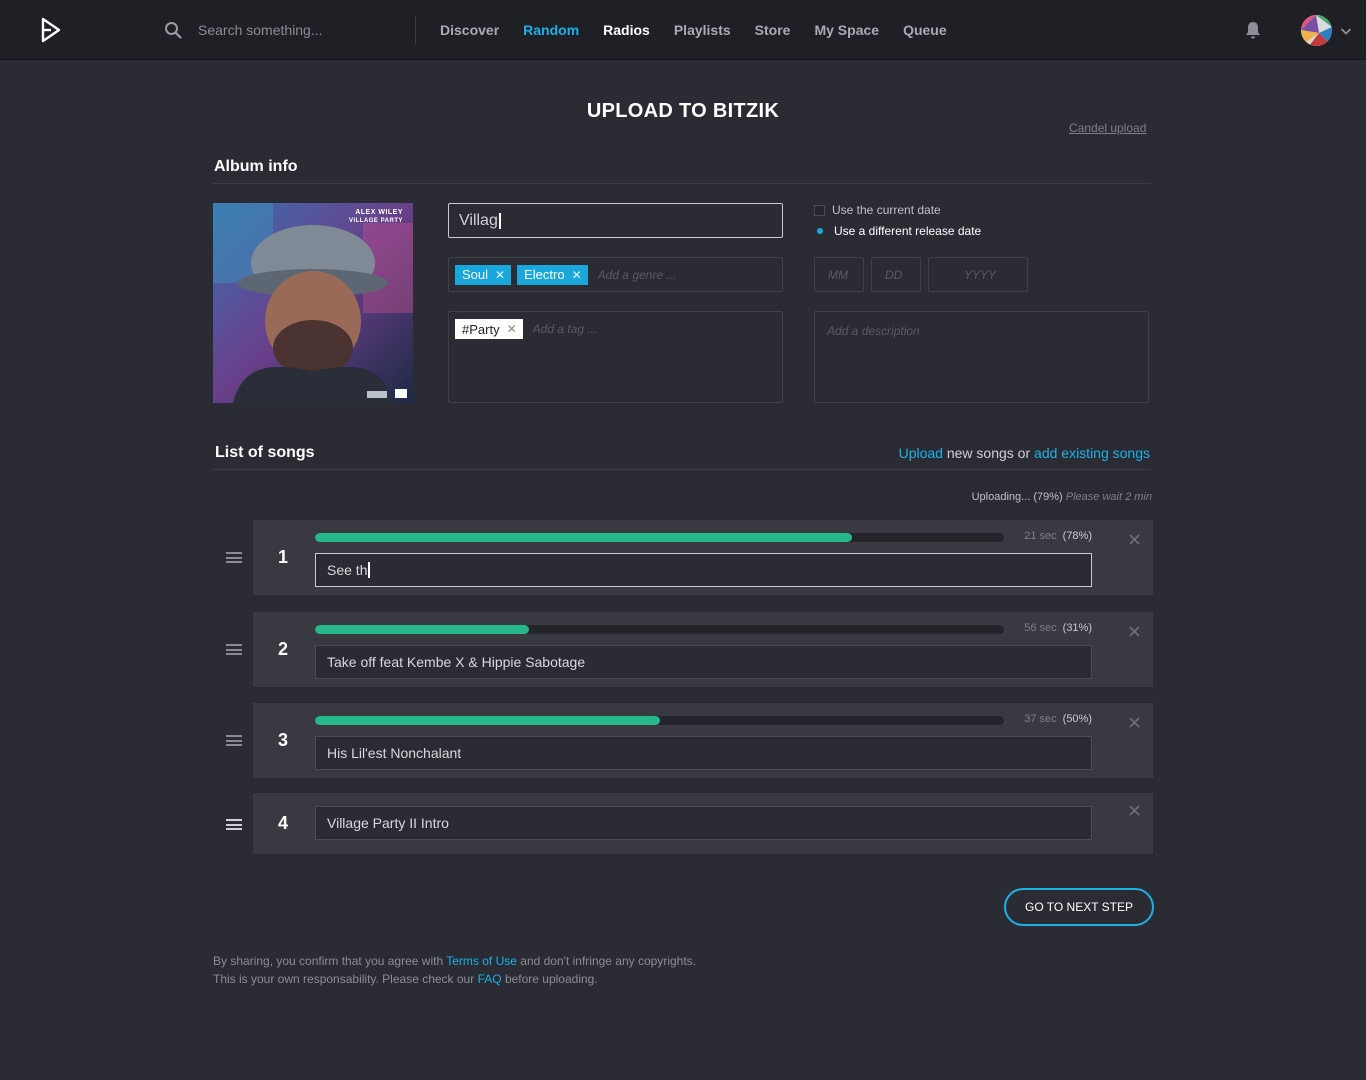 This screenshot has width=1366, height=1080. I want to click on tag-chip: #Party ✕, so click(489, 329).